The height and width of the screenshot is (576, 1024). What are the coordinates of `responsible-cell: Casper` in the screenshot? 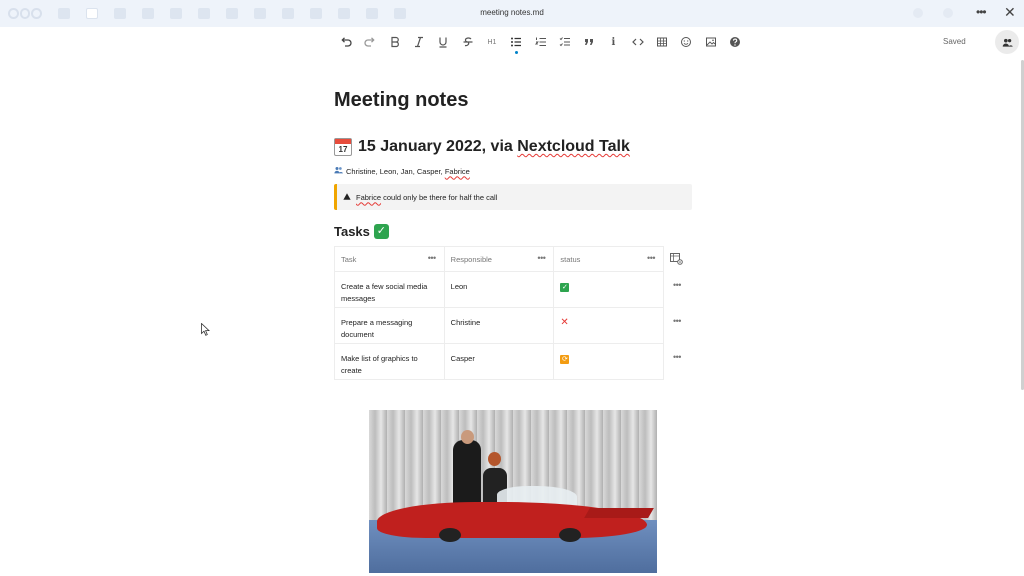 It's located at (499, 361).